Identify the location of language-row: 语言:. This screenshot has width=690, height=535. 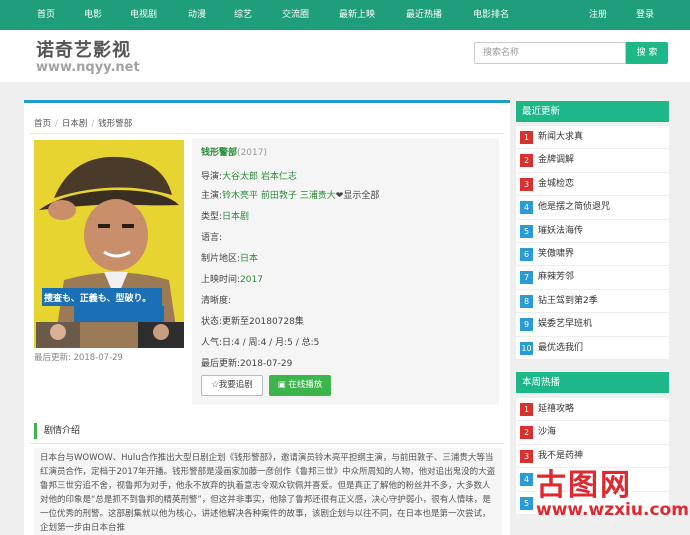
(211, 236).